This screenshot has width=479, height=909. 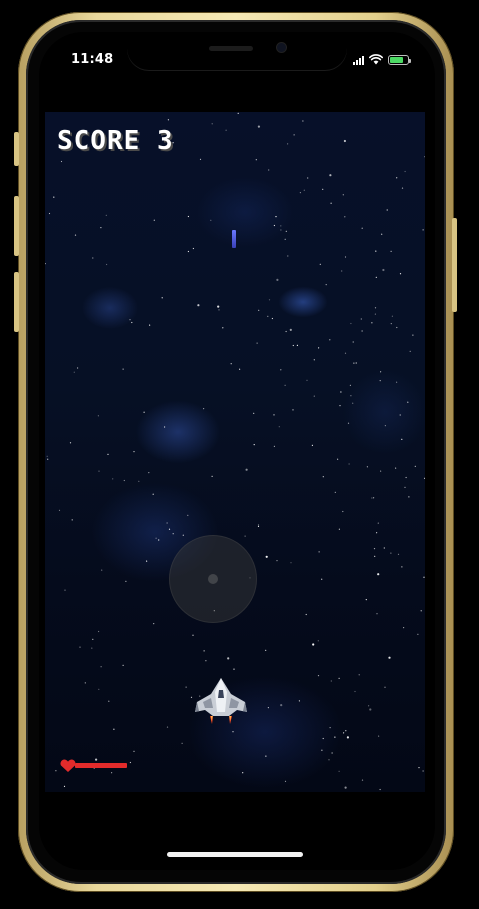 What do you see at coordinates (101, 765) in the screenshot?
I see `health-bar` at bounding box center [101, 765].